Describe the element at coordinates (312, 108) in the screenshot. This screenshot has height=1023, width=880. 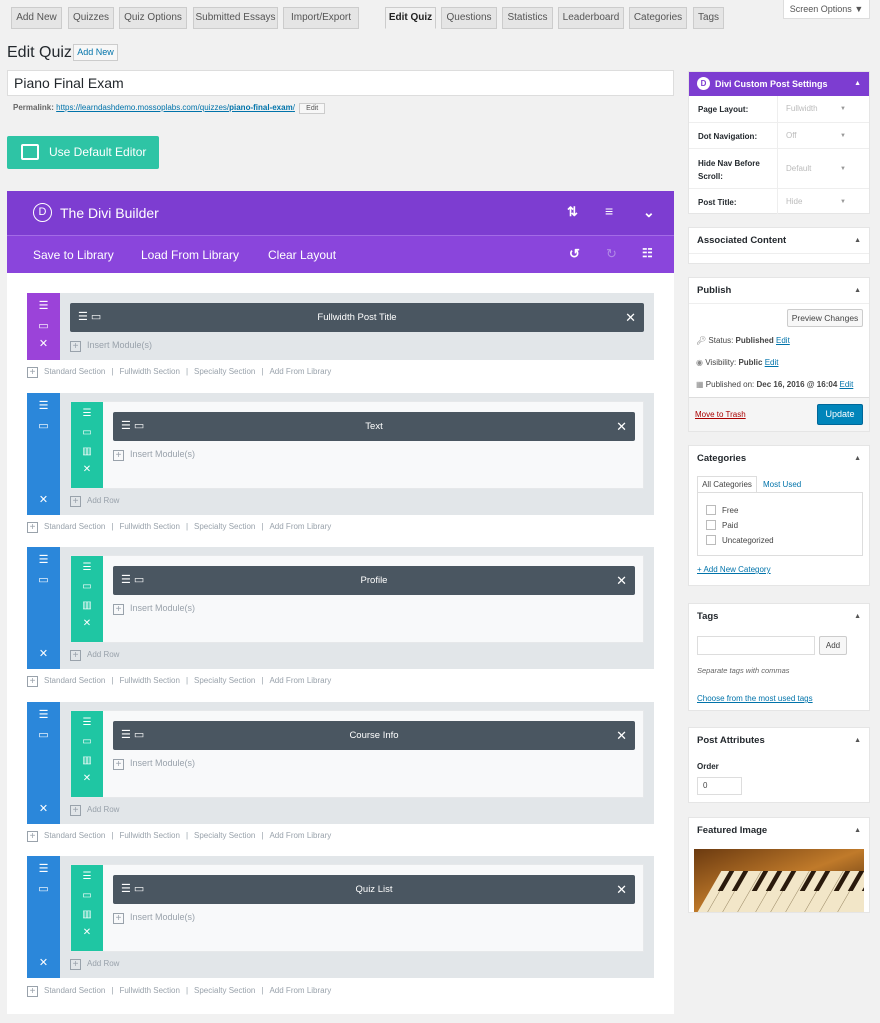
I see `permalink-edit-button: Edit` at that location.